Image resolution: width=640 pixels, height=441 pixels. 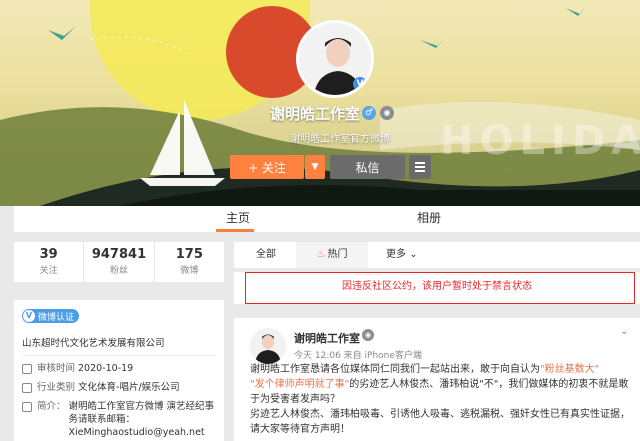 I want to click on follow-options-button: ▼, so click(x=315, y=167).